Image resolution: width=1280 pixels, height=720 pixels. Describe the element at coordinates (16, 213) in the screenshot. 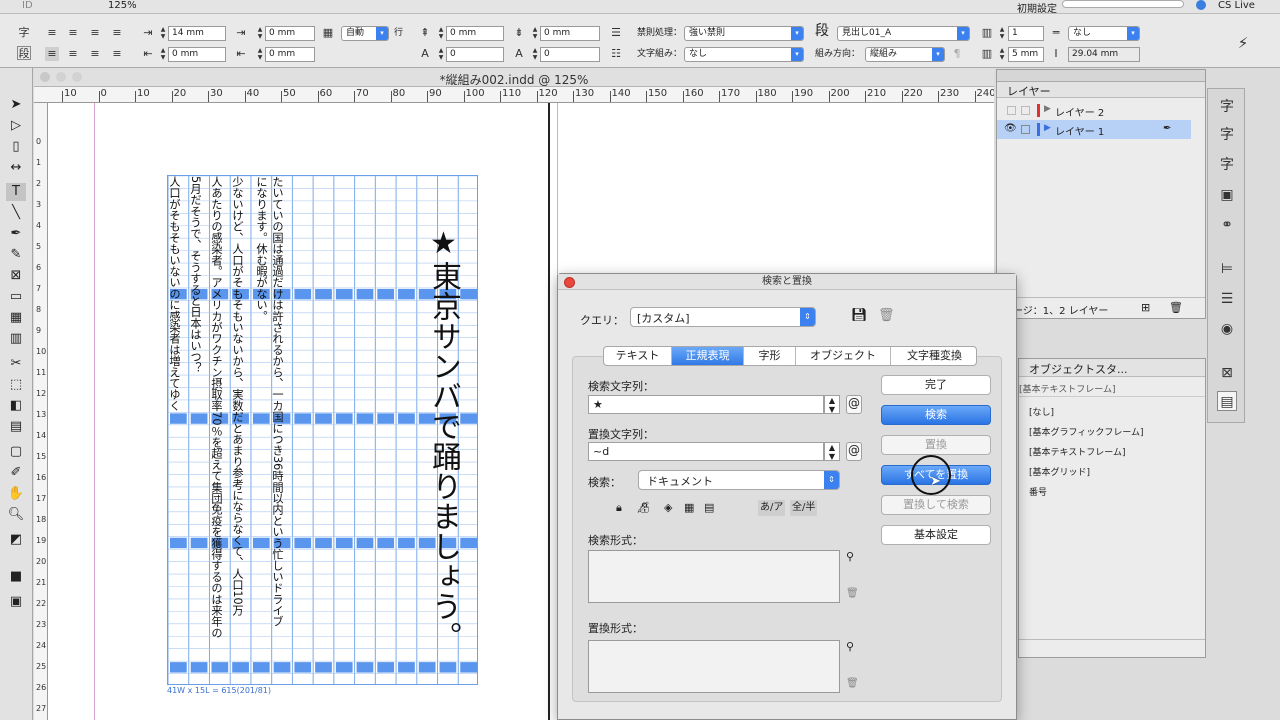

I see `line-tool-icon: ╲` at that location.